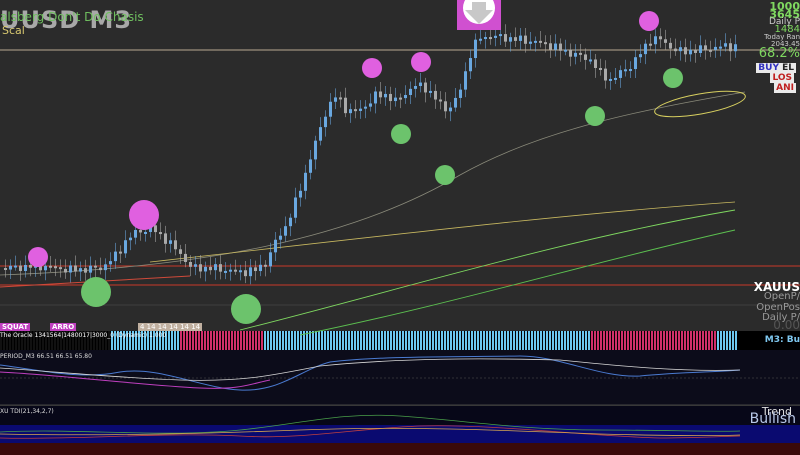 This screenshot has height=455, width=800. I want to click on buy-signal-dot, so click(673, 78).